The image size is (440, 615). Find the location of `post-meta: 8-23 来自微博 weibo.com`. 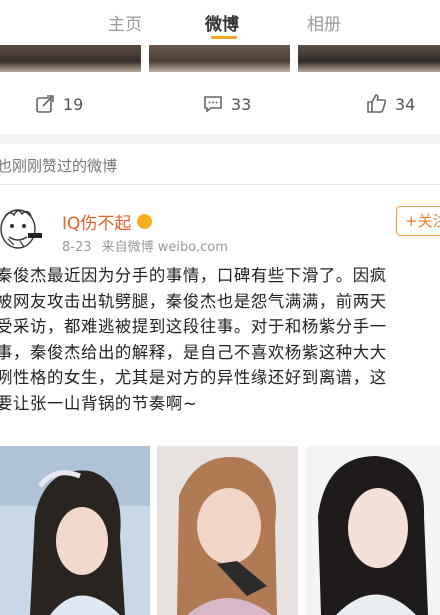

post-meta: 8-23 来自微博 weibo.com is located at coordinates (148, 245).